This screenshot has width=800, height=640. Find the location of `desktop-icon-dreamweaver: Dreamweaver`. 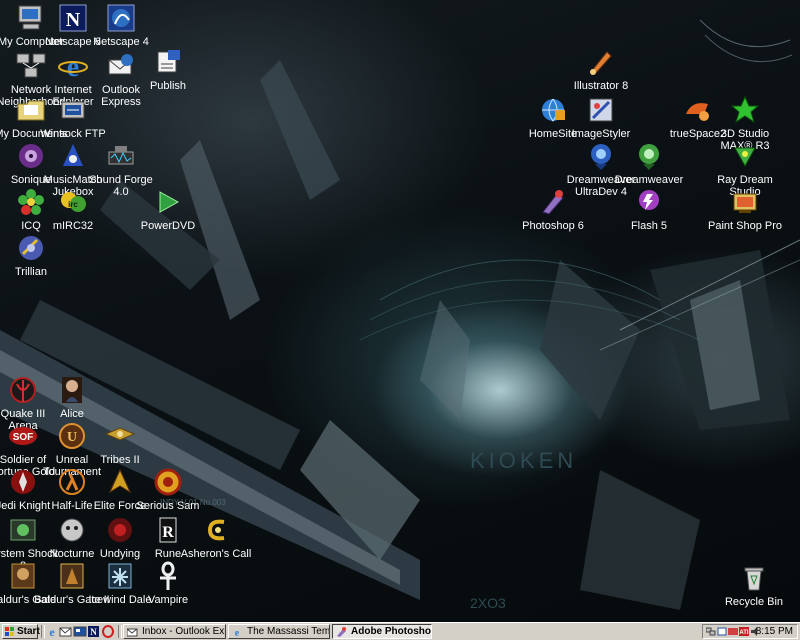

desktop-icon-dreamweaver: Dreamweaver is located at coordinates (649, 163).